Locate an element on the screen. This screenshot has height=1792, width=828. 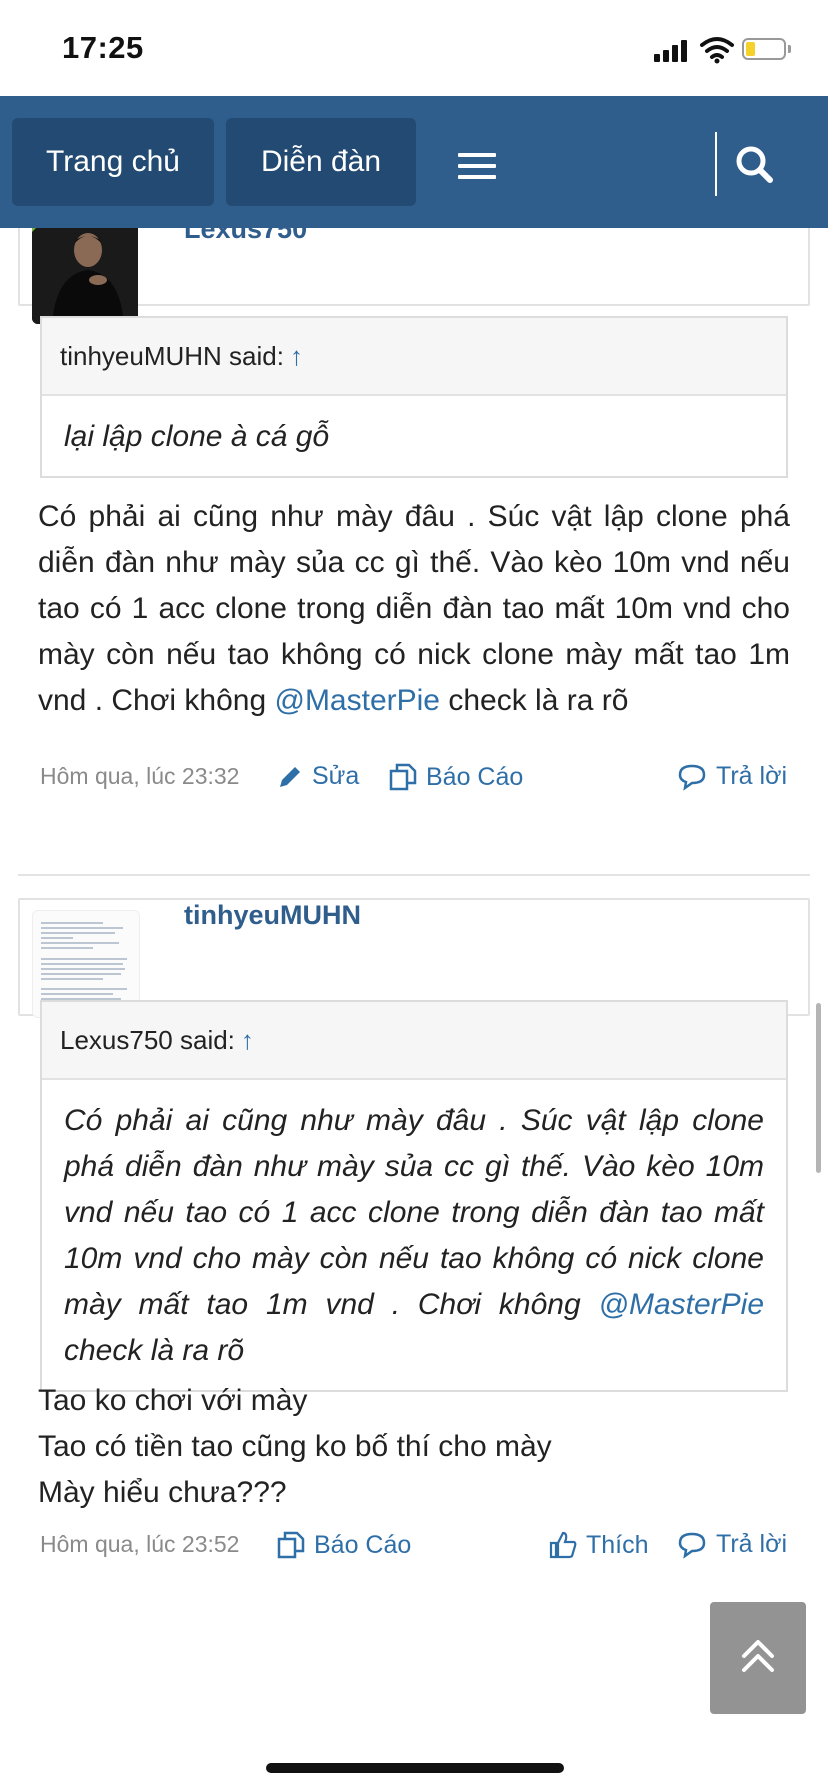
nav-separator is located at coordinates (716, 164).